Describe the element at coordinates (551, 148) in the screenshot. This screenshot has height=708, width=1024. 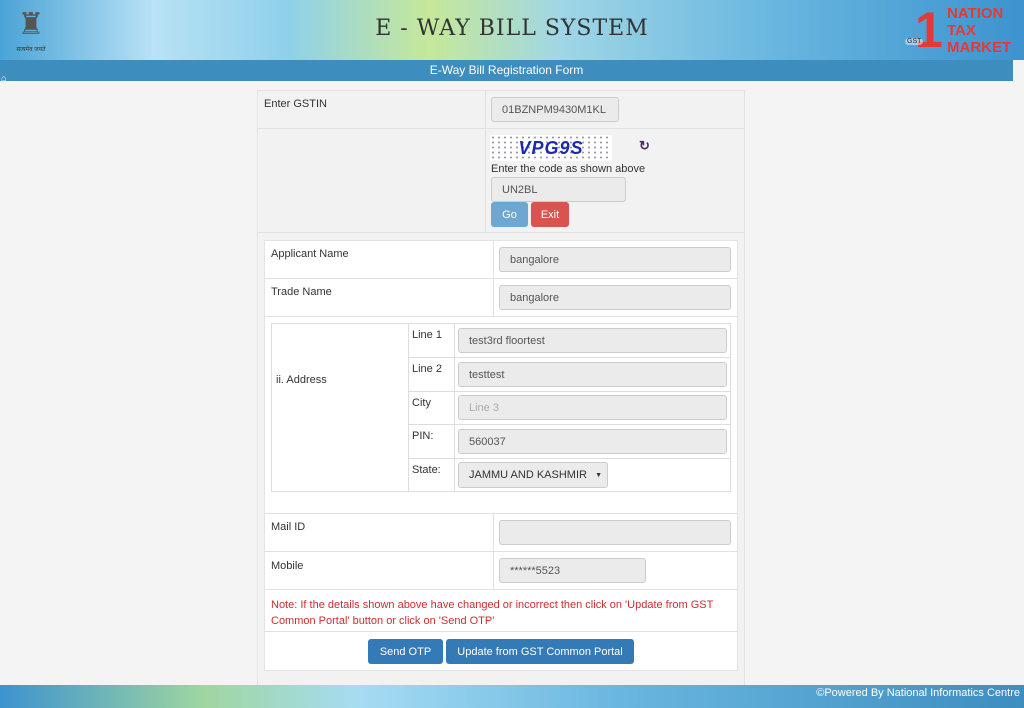
I see `captcha-image: VPG9S` at that location.